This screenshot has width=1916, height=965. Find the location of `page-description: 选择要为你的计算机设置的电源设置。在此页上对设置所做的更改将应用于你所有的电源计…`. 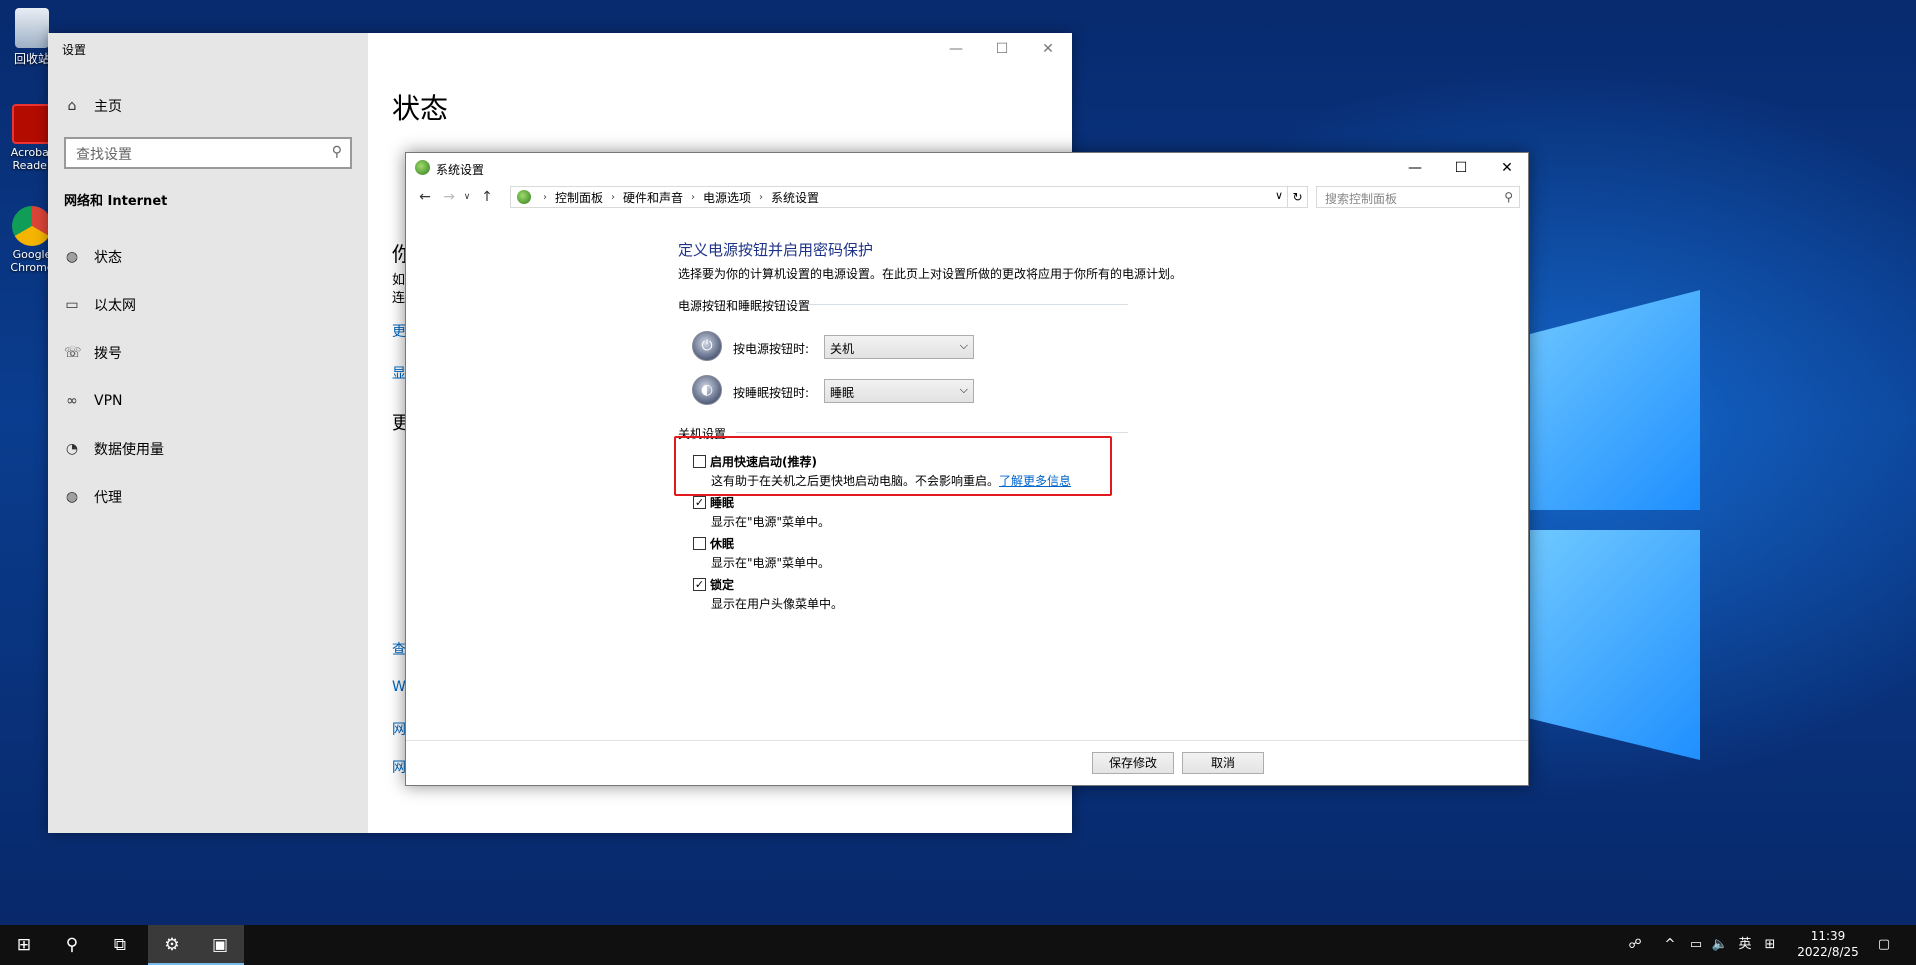

page-description: 选择要为你的计算机设置的电源设置。在此页上对设置所做的更改将应用于你所有的电源计… is located at coordinates (930, 274).